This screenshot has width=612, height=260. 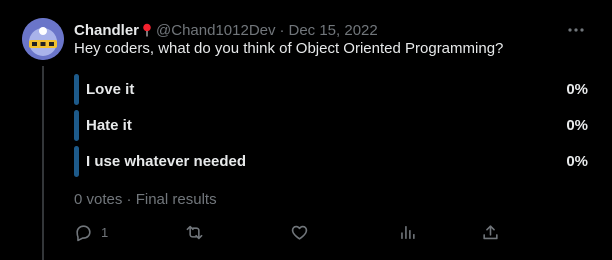 What do you see at coordinates (106, 30) in the screenshot?
I see `display-name: Chandler` at bounding box center [106, 30].